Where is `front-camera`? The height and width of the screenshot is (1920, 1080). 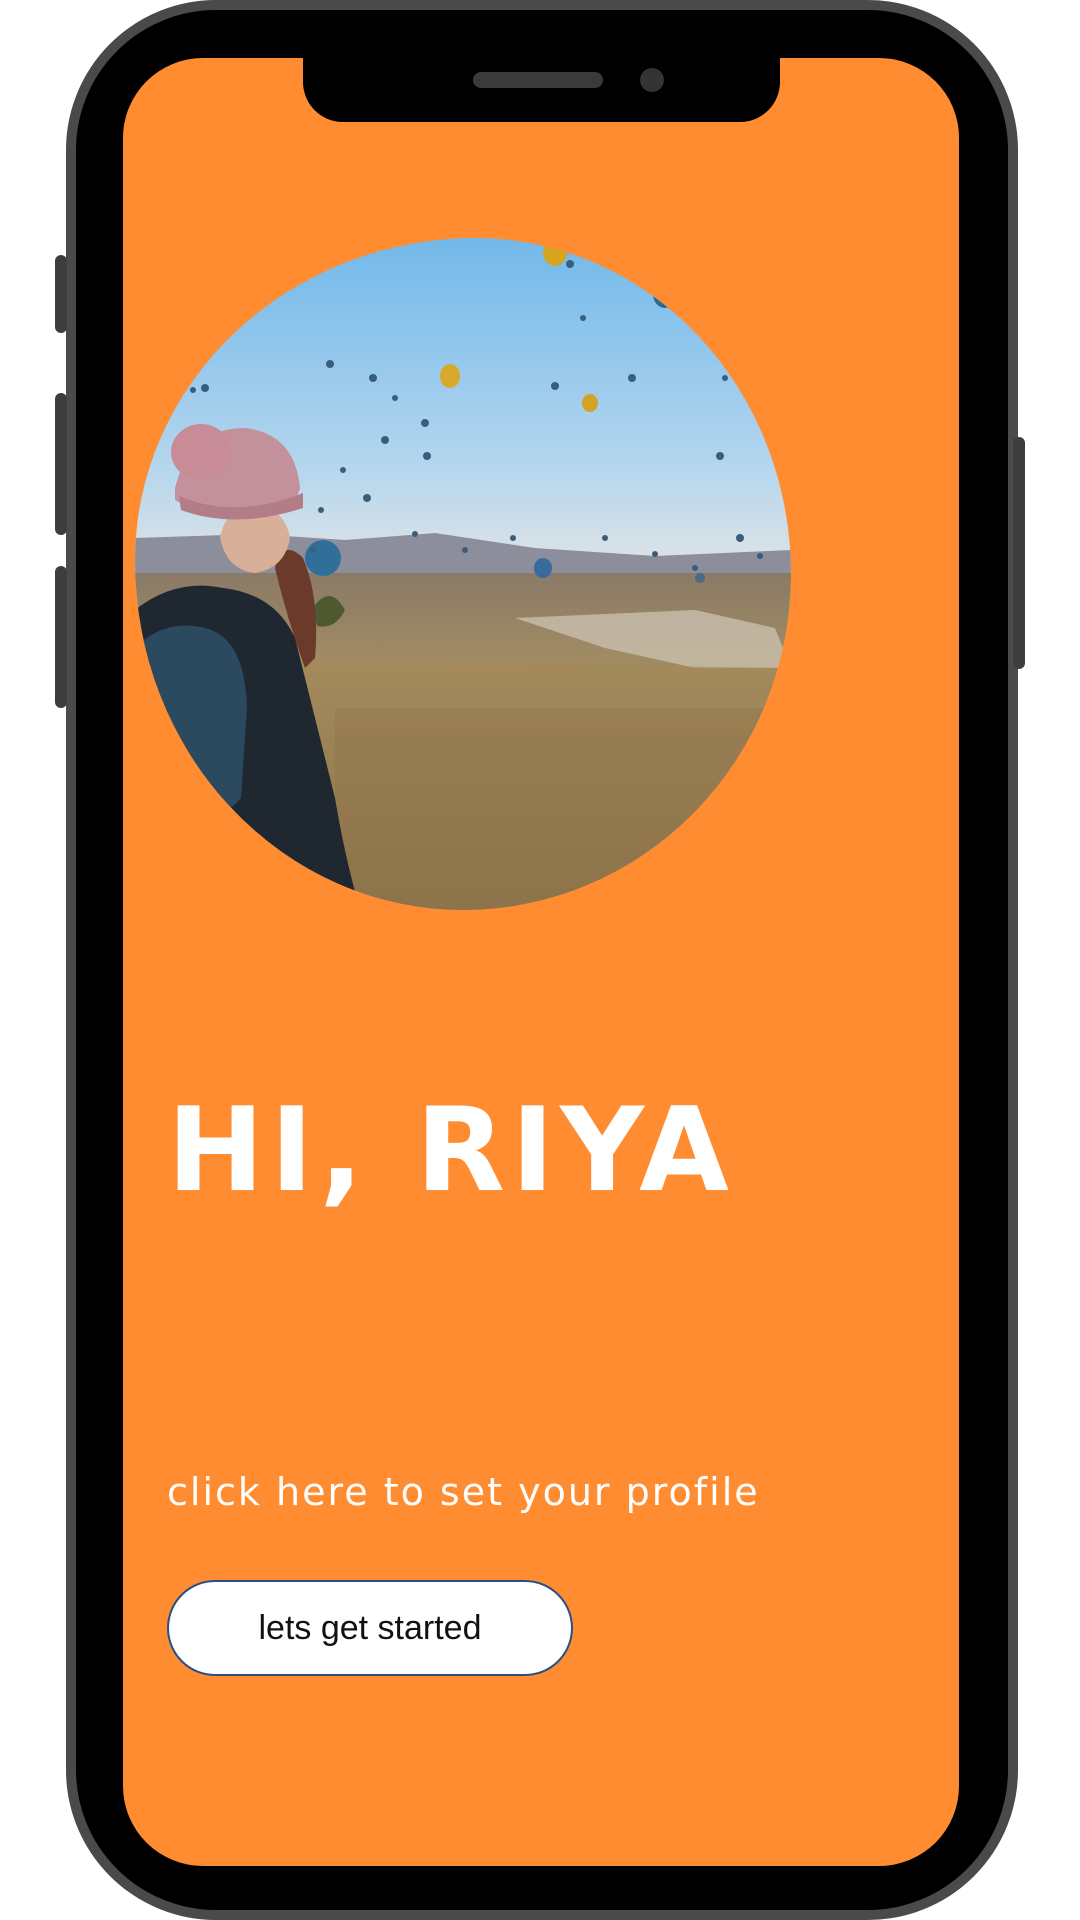 front-camera is located at coordinates (652, 80).